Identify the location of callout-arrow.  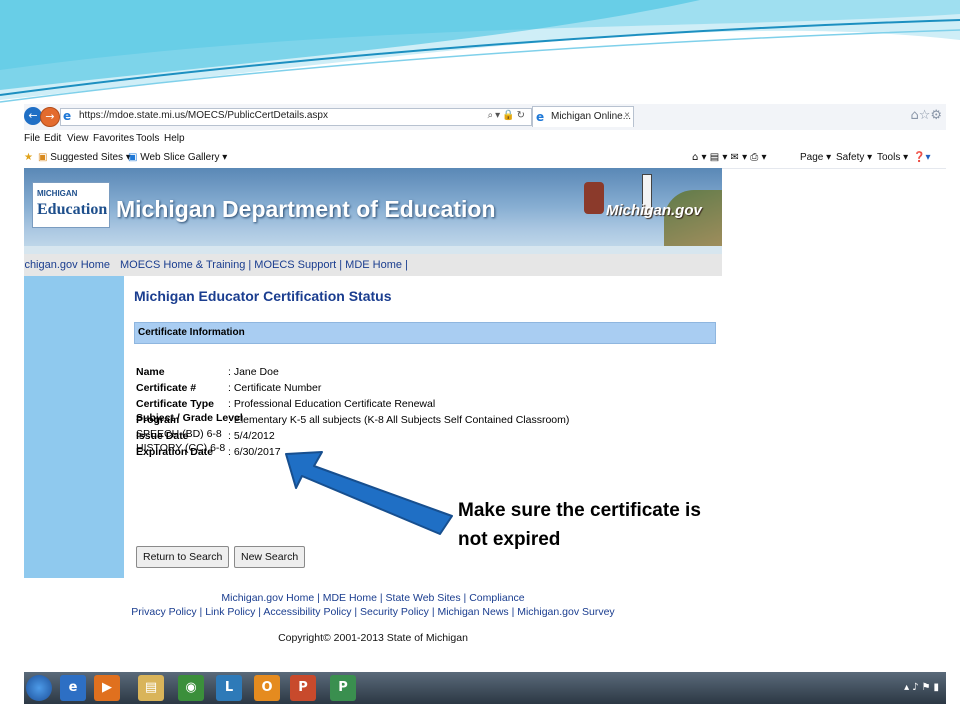
(369, 493).